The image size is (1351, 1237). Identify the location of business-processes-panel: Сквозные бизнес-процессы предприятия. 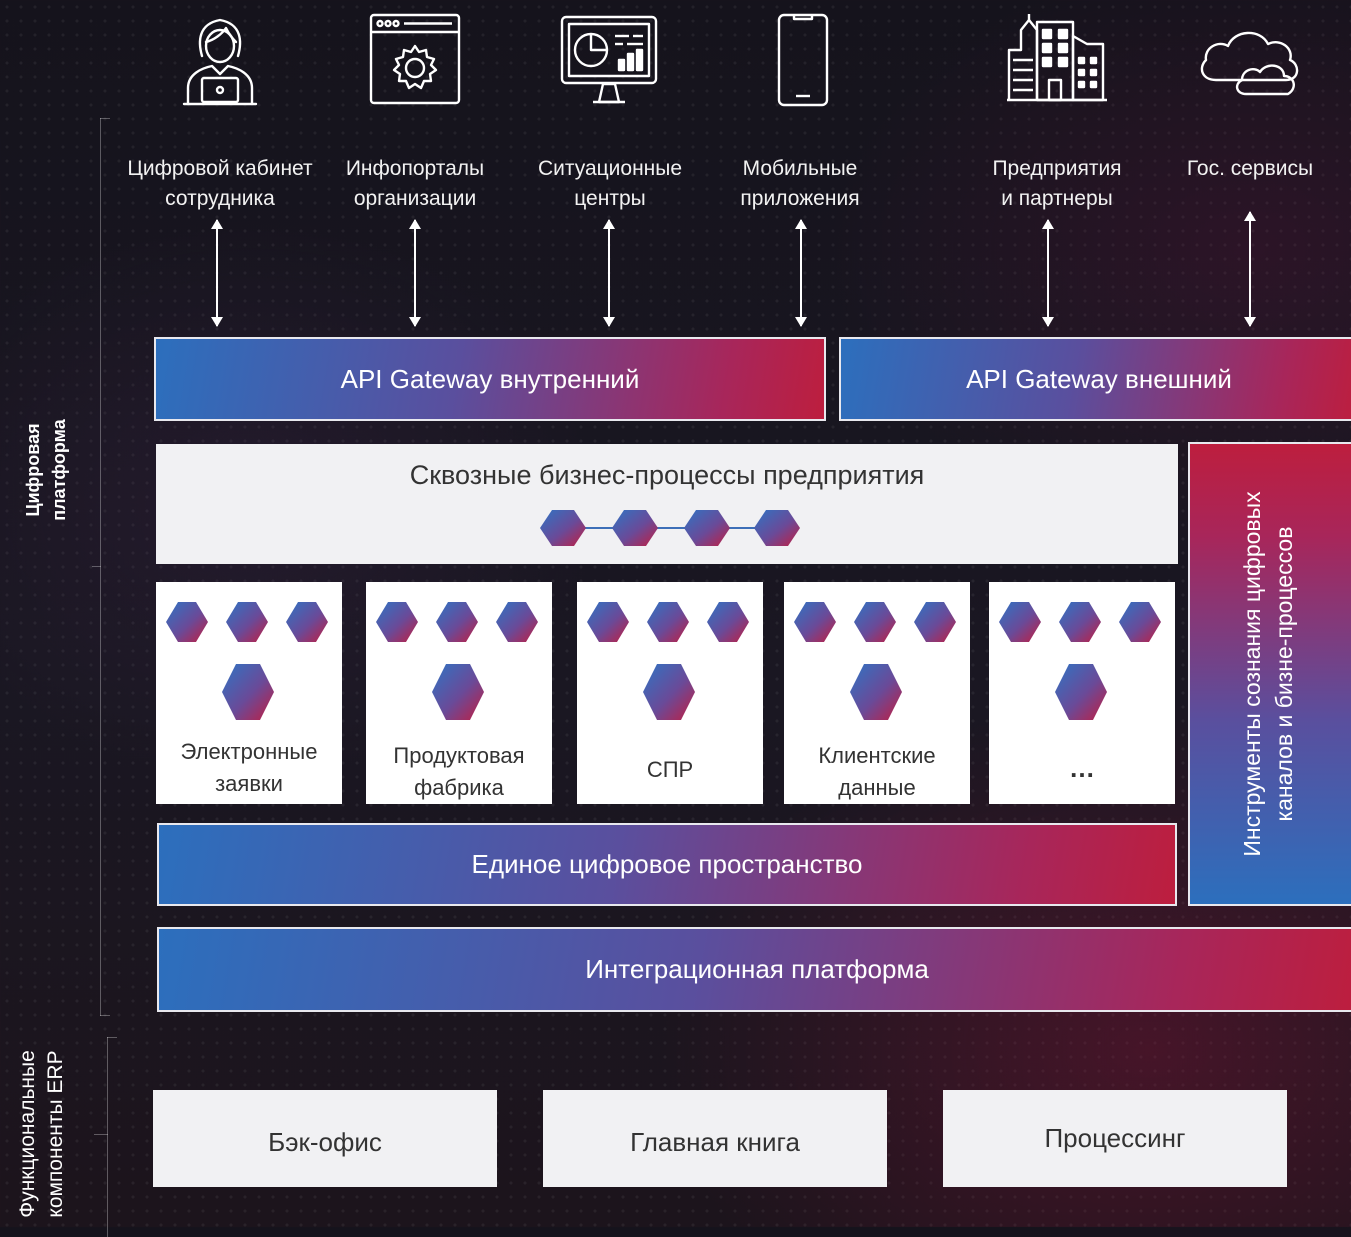
(667, 504).